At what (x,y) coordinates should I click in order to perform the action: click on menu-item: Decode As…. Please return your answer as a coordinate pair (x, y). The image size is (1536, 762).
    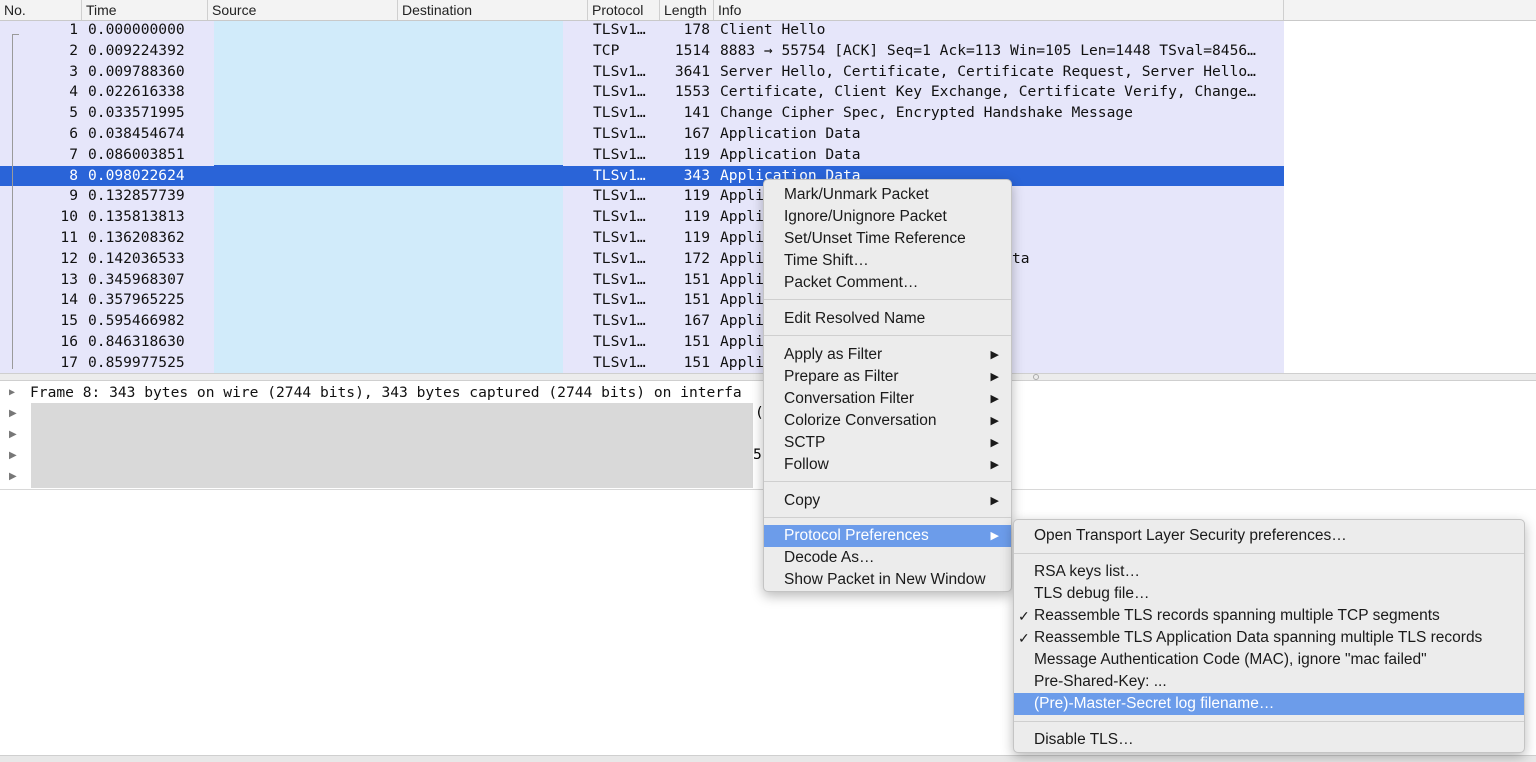
    Looking at the image, I should click on (887, 558).